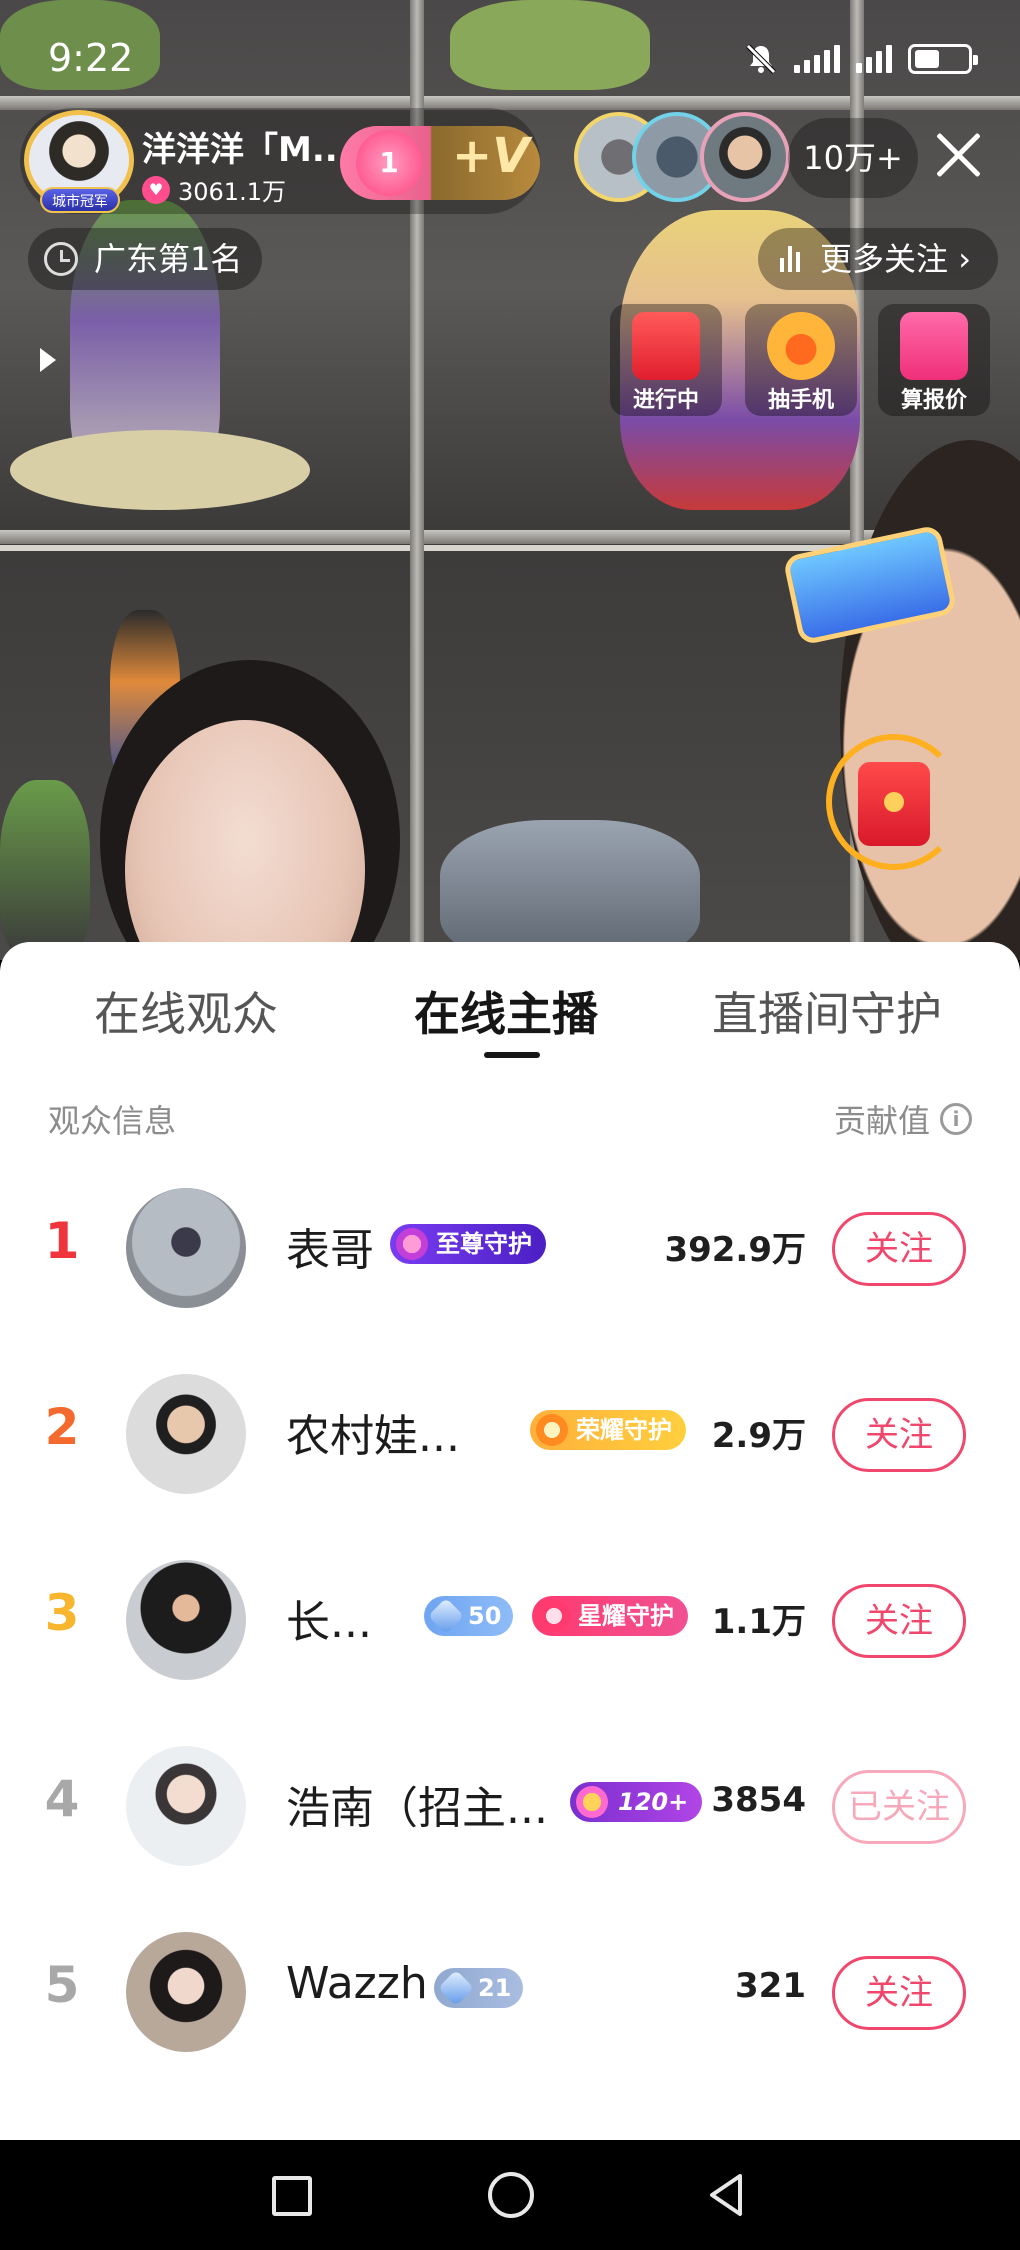 The height and width of the screenshot is (2250, 1020). I want to click on more-follow-label: 更多关注, so click(884, 259).